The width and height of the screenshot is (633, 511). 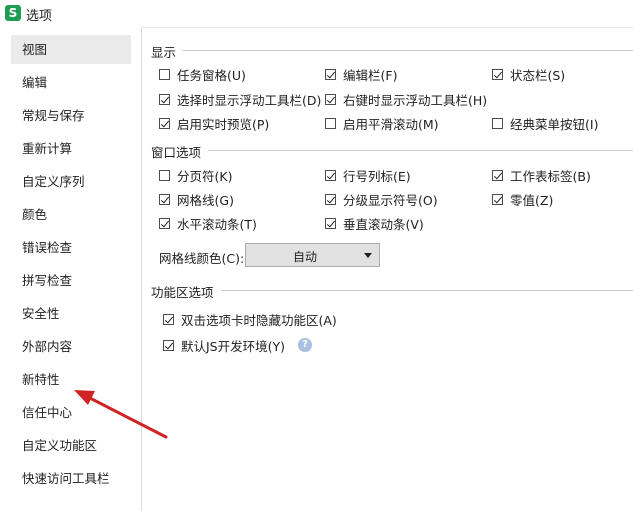 What do you see at coordinates (377, 176) in the screenshot?
I see `option-label: 行号列标(E)` at bounding box center [377, 176].